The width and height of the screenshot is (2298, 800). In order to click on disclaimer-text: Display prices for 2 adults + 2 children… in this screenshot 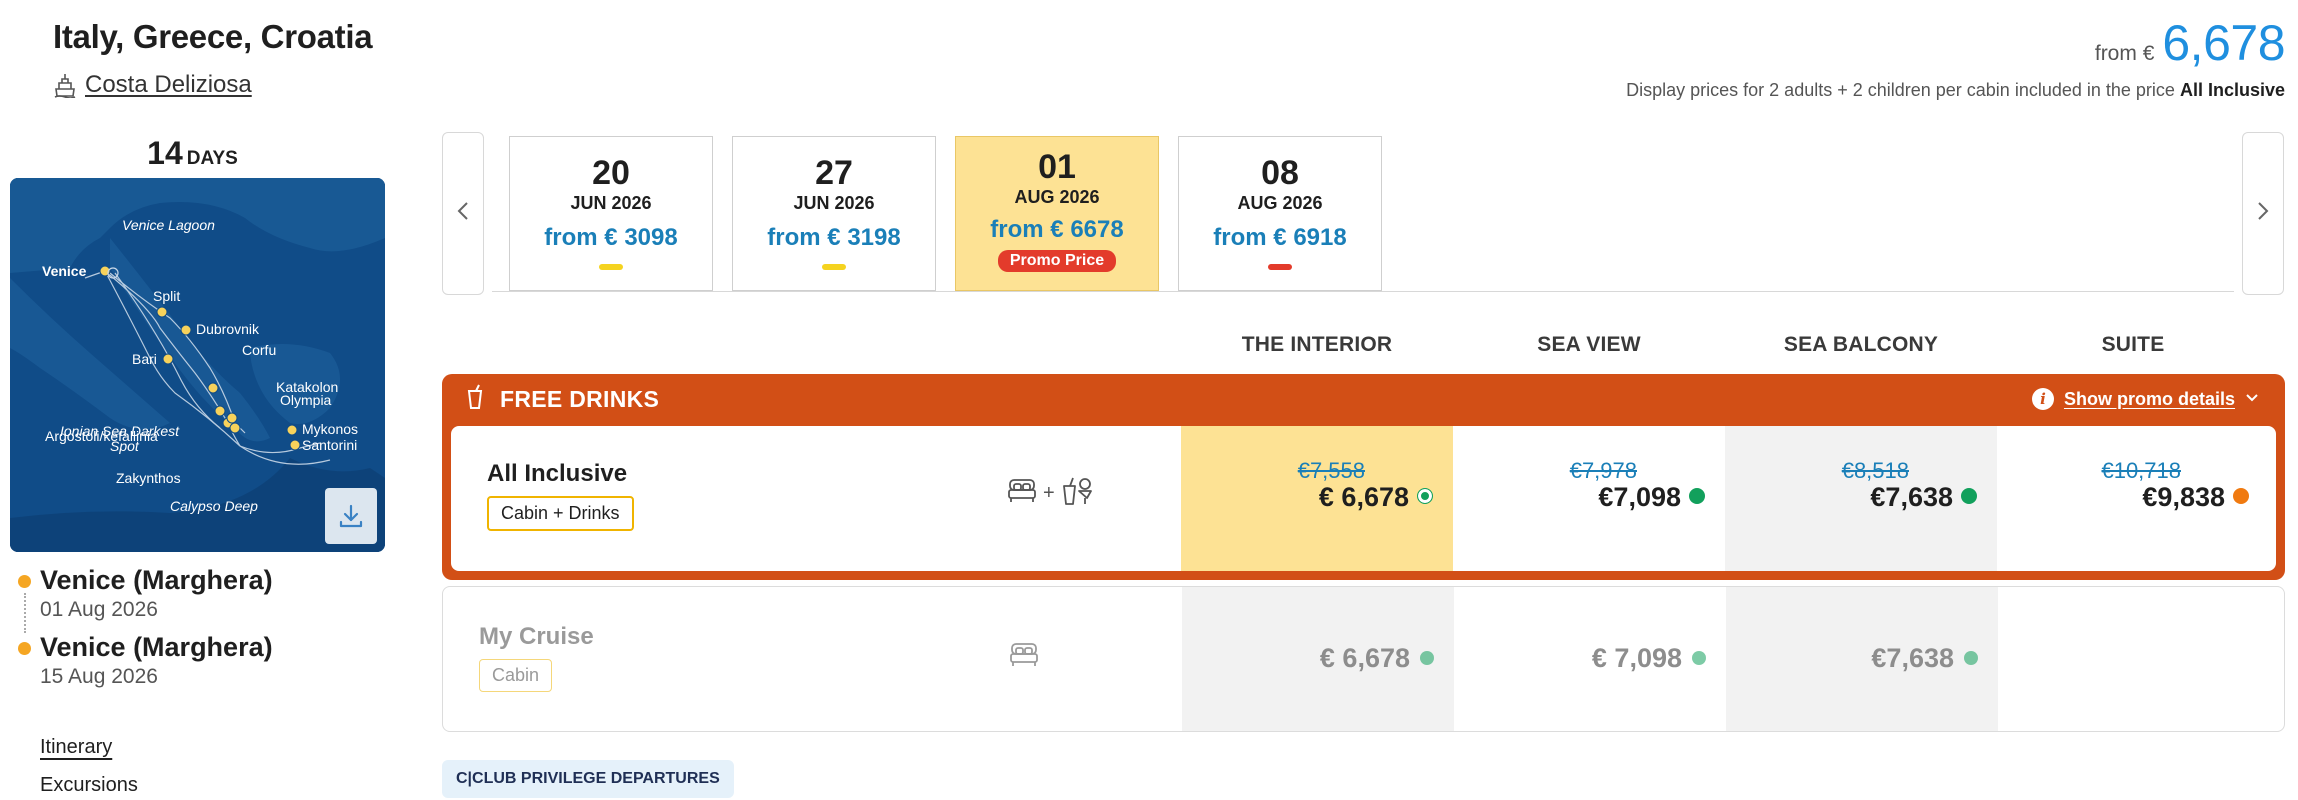, I will do `click(1900, 90)`.